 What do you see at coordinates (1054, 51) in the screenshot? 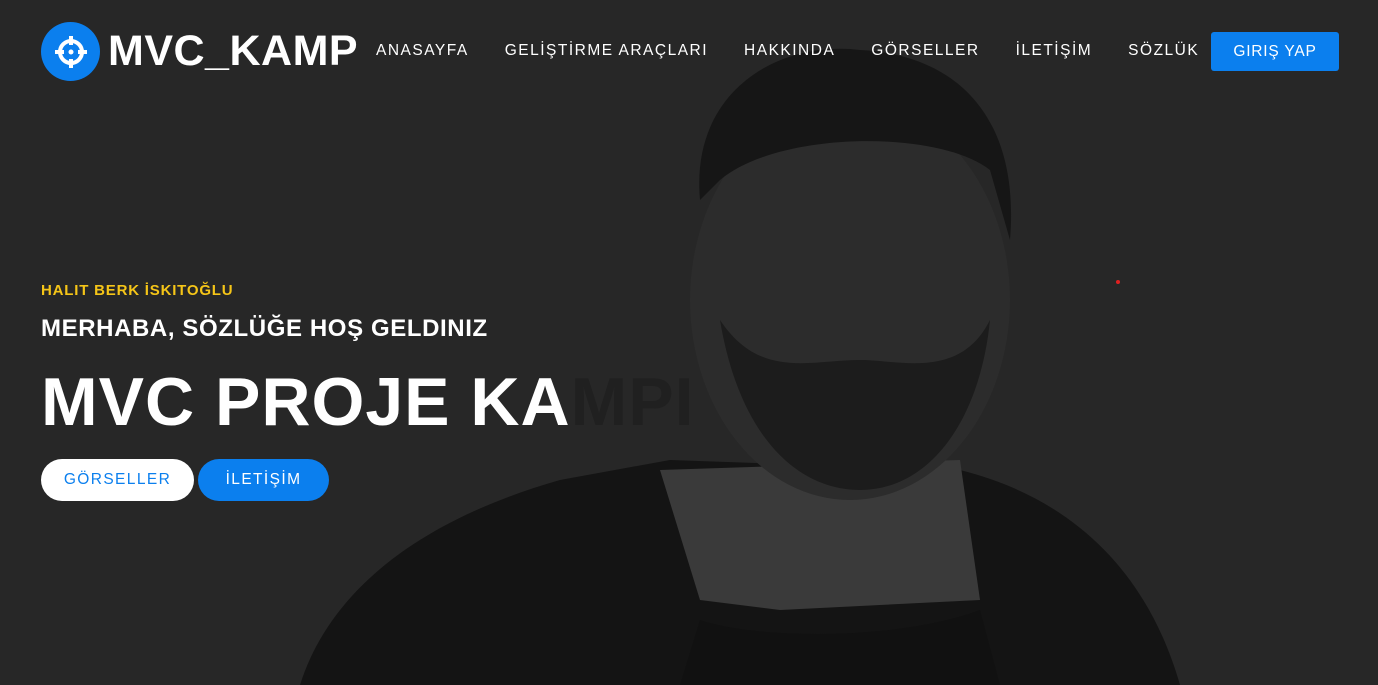
I see `nav-iletisim: İLETİŞİM` at bounding box center [1054, 51].